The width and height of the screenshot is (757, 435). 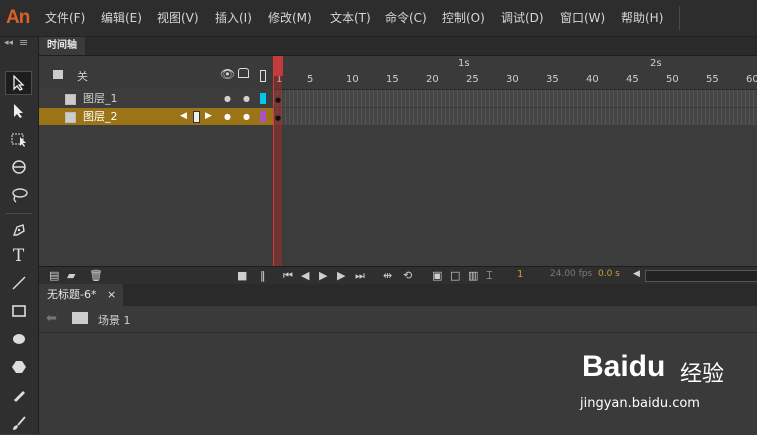 I want to click on onion-skin-icon: ▣, so click(x=437, y=275).